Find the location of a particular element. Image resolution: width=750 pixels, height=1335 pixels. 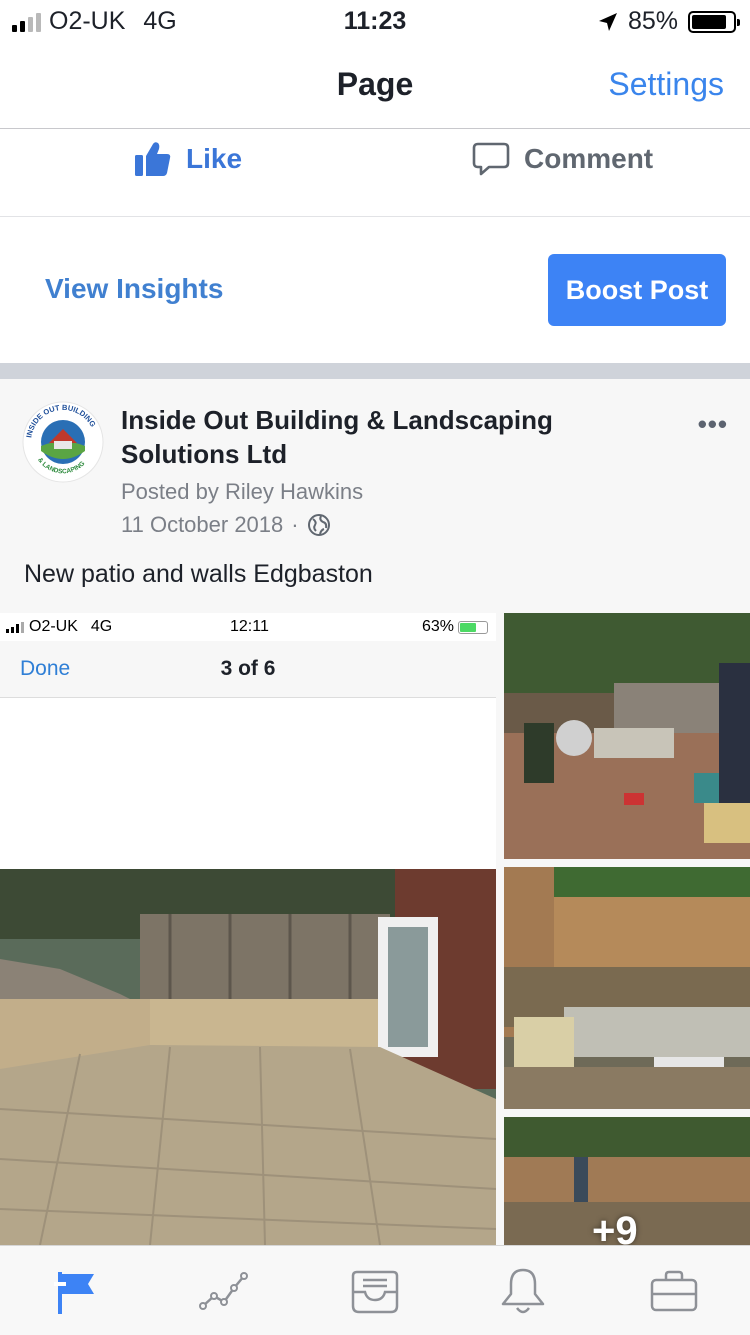

embedded-status-bar: O2-UK 4G 12:11 63% is located at coordinates (248, 627).